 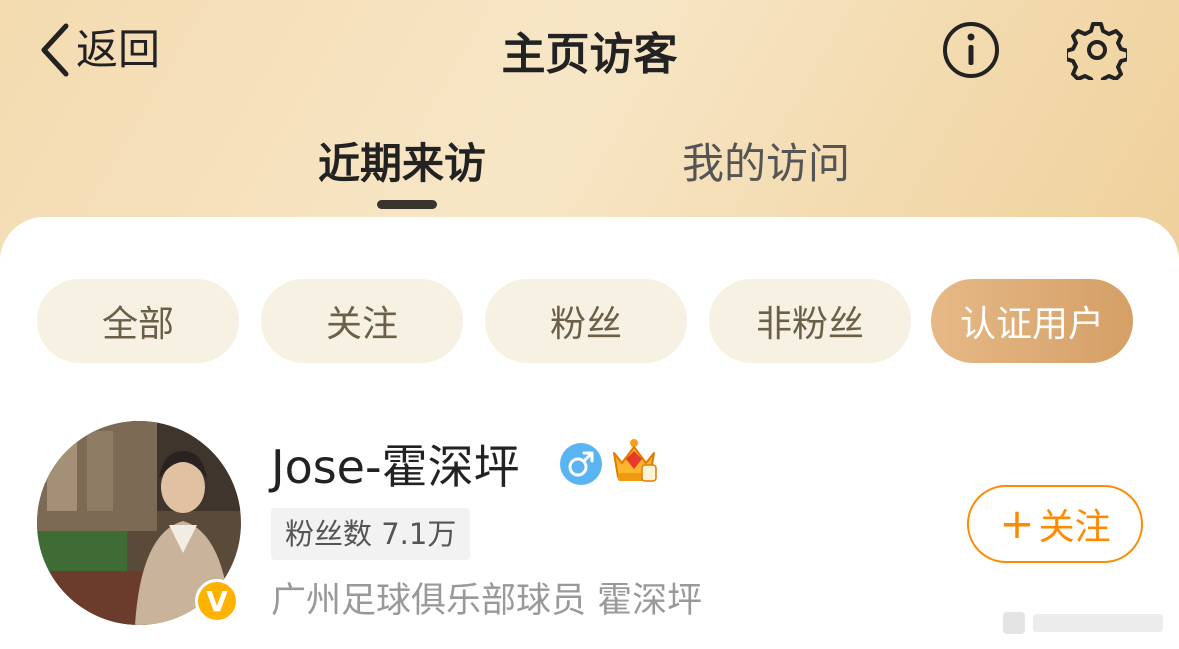 I want to click on settings-button, so click(x=1097, y=54).